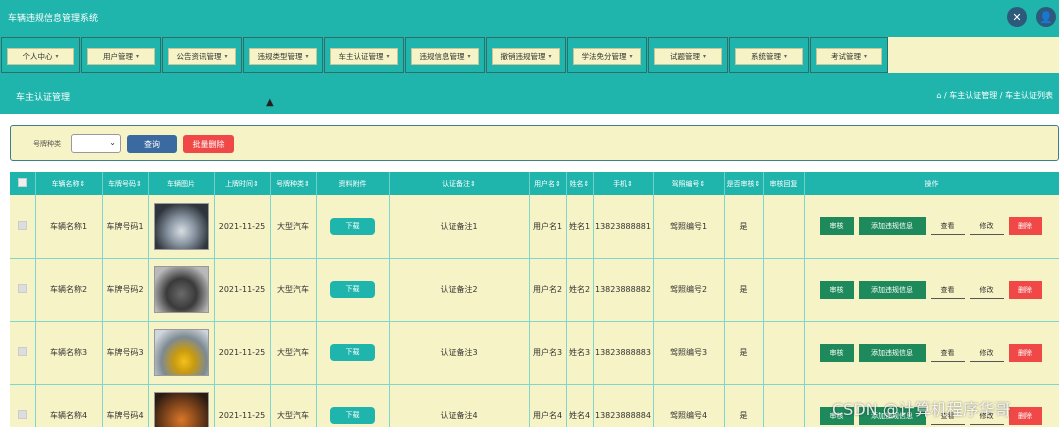 This screenshot has height=427, width=1059. I want to click on nav-item-label: 个人中心, so click(37, 56).